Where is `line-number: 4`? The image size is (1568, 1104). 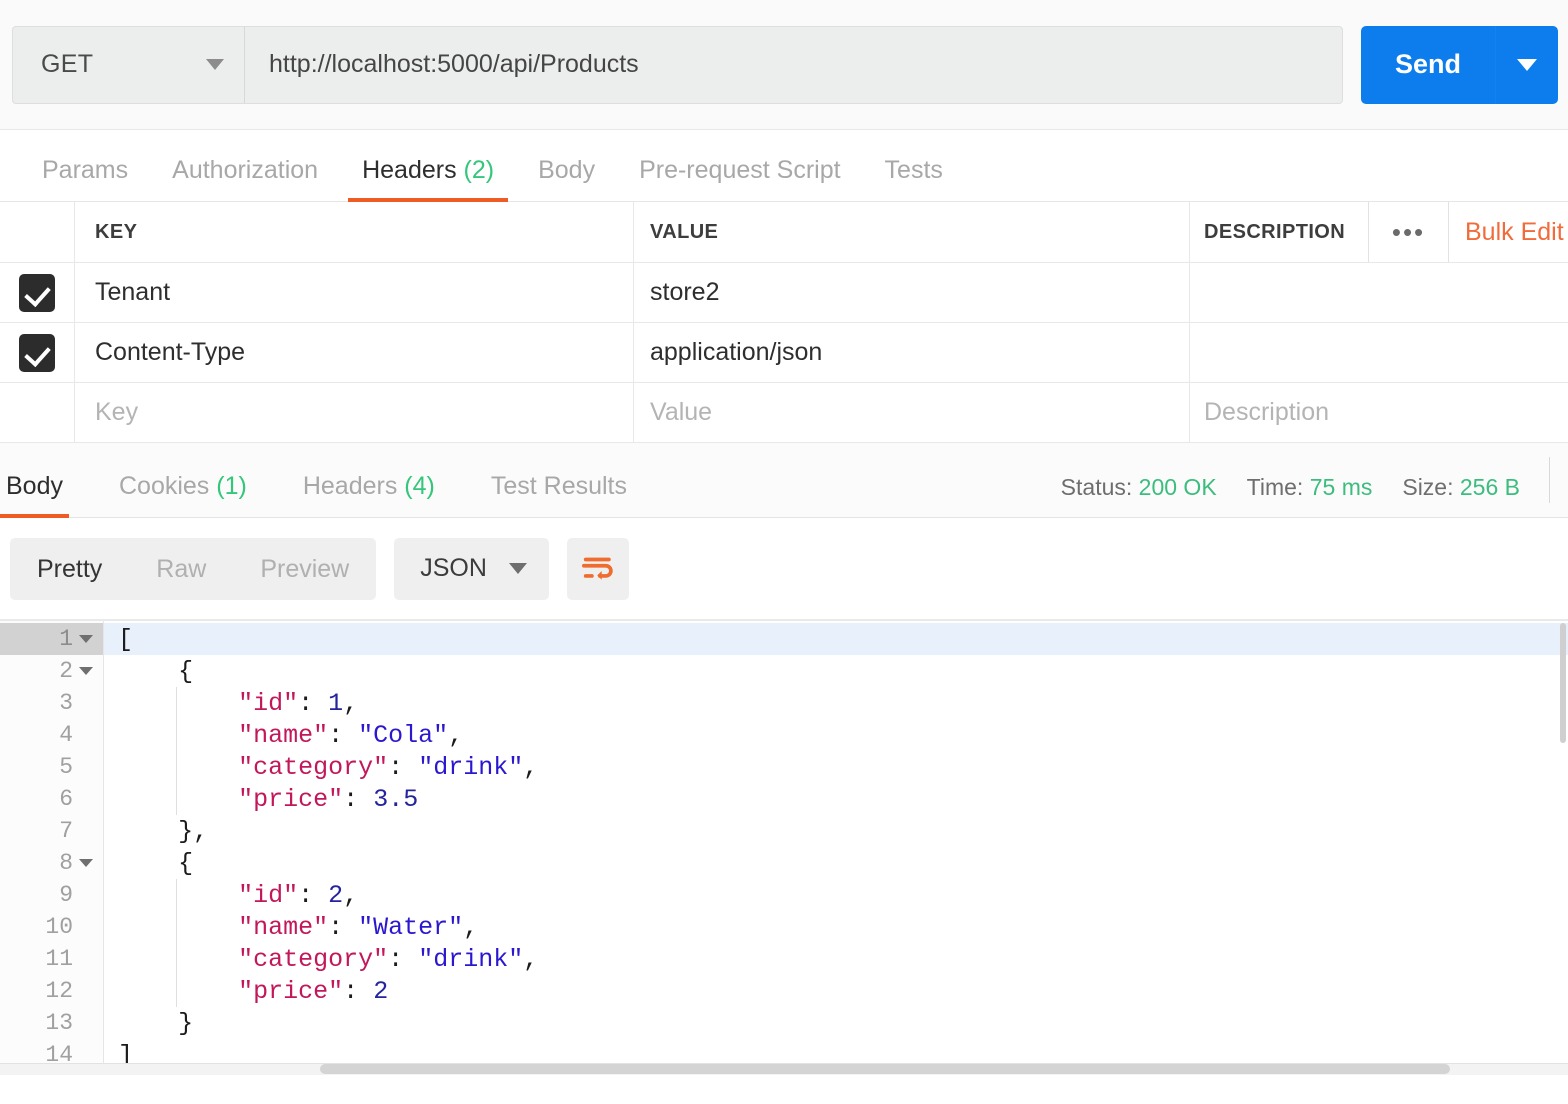 line-number: 4 is located at coordinates (51, 735).